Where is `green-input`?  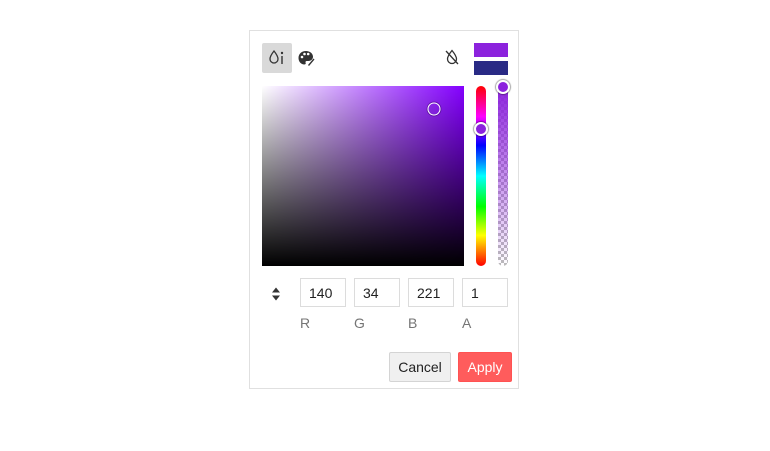
green-input is located at coordinates (377, 292).